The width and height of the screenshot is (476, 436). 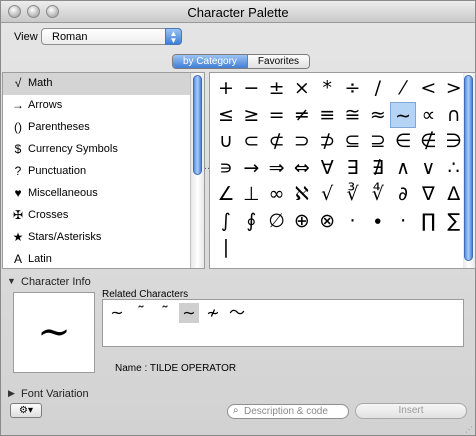 I want to click on glyph-cell: ∩, so click(x=452, y=115).